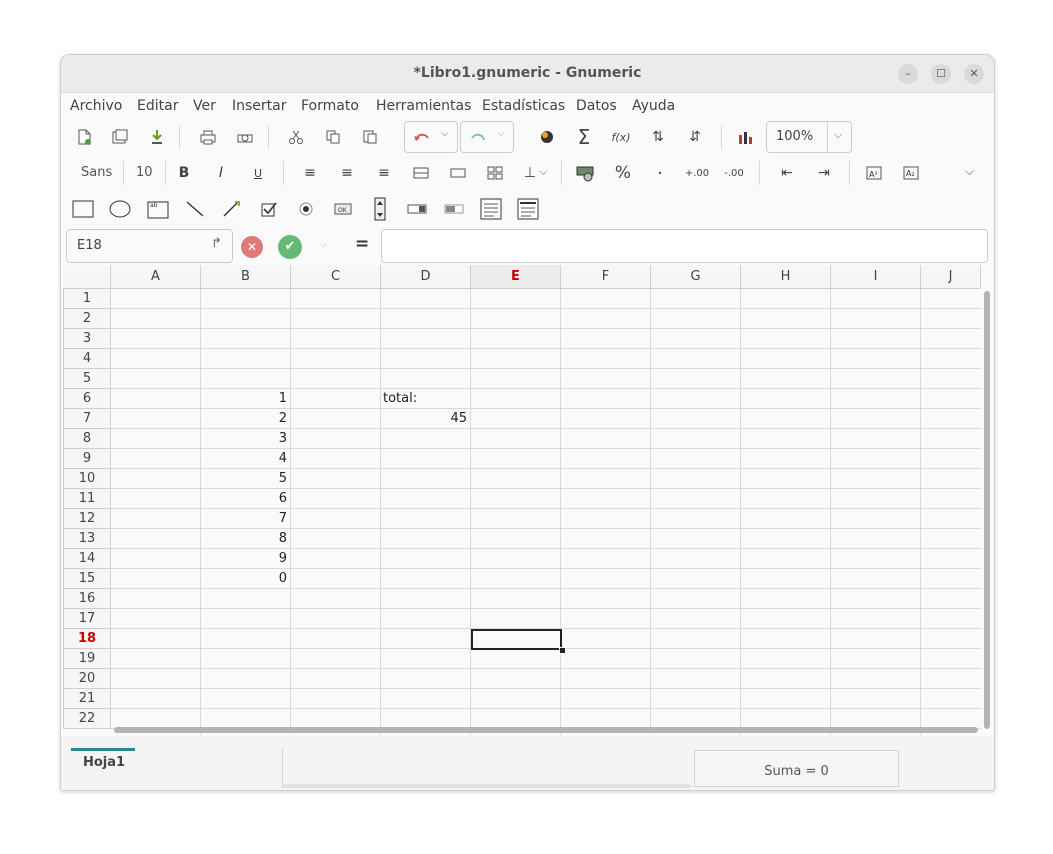  What do you see at coordinates (245, 559) in the screenshot?
I see `cell-B14: 9` at bounding box center [245, 559].